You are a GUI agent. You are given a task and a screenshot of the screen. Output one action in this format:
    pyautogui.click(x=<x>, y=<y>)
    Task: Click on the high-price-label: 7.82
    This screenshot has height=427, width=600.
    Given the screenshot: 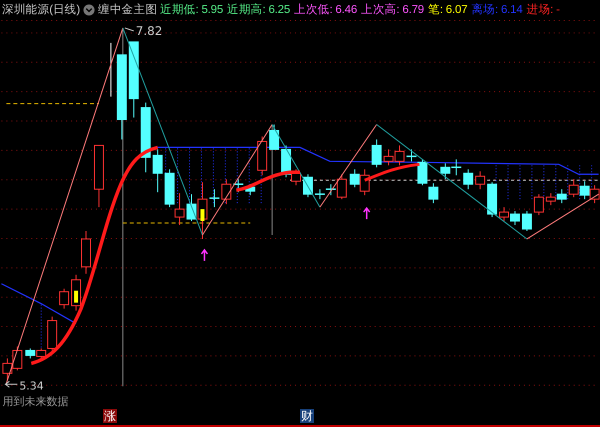 What is the action you would take?
    pyautogui.click(x=149, y=31)
    